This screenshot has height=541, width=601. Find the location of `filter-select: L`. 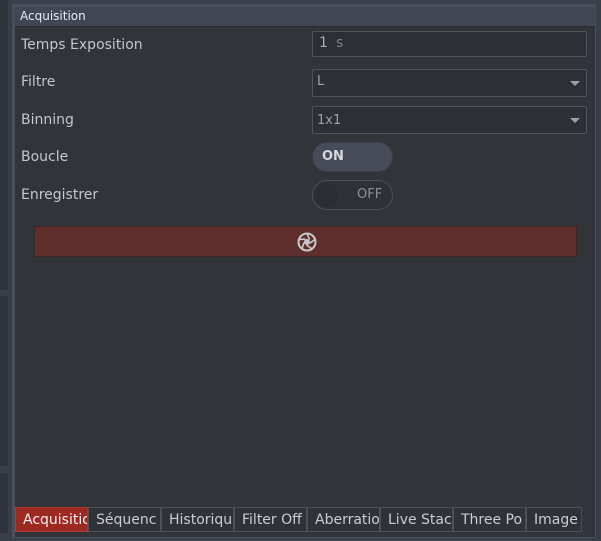

filter-select: L is located at coordinates (449, 83).